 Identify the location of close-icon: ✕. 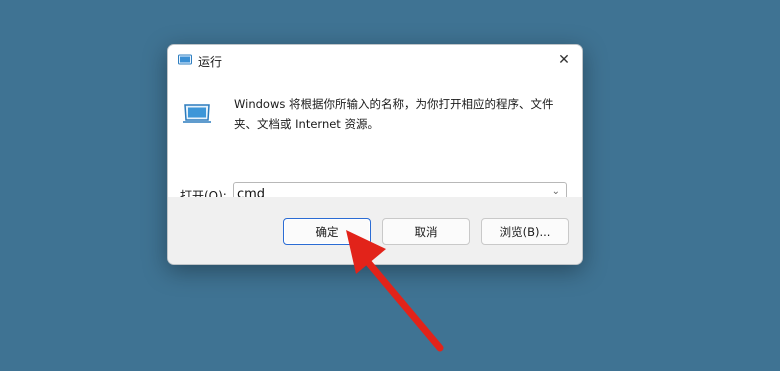
(564, 60).